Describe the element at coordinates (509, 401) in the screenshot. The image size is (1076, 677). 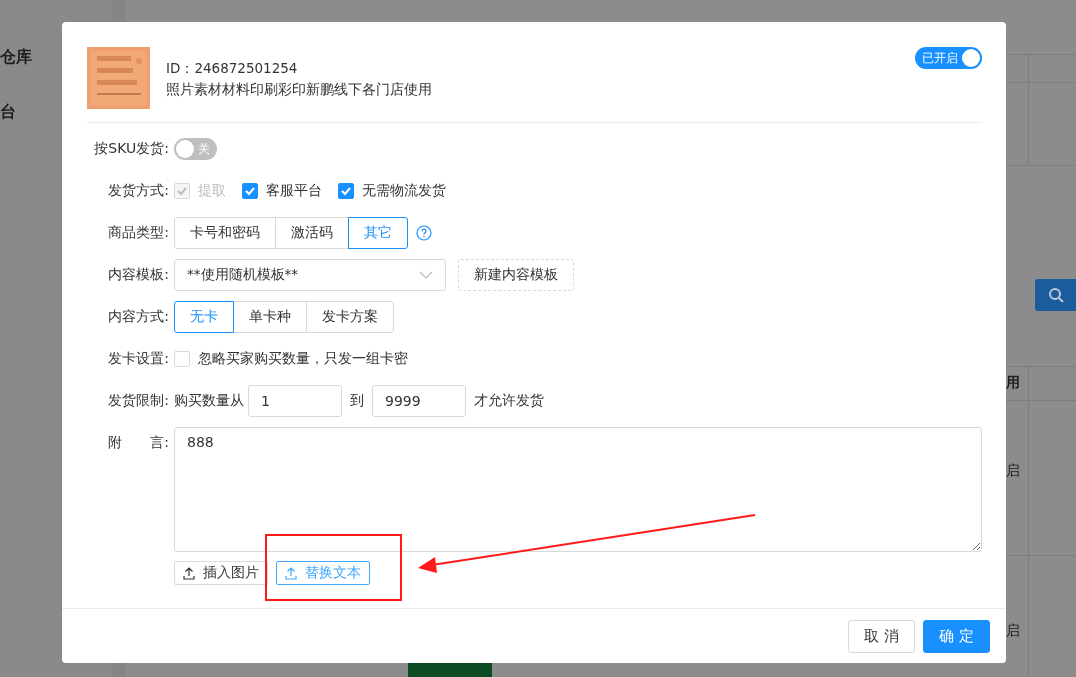
I see `range-suffix: 才允许发货` at that location.